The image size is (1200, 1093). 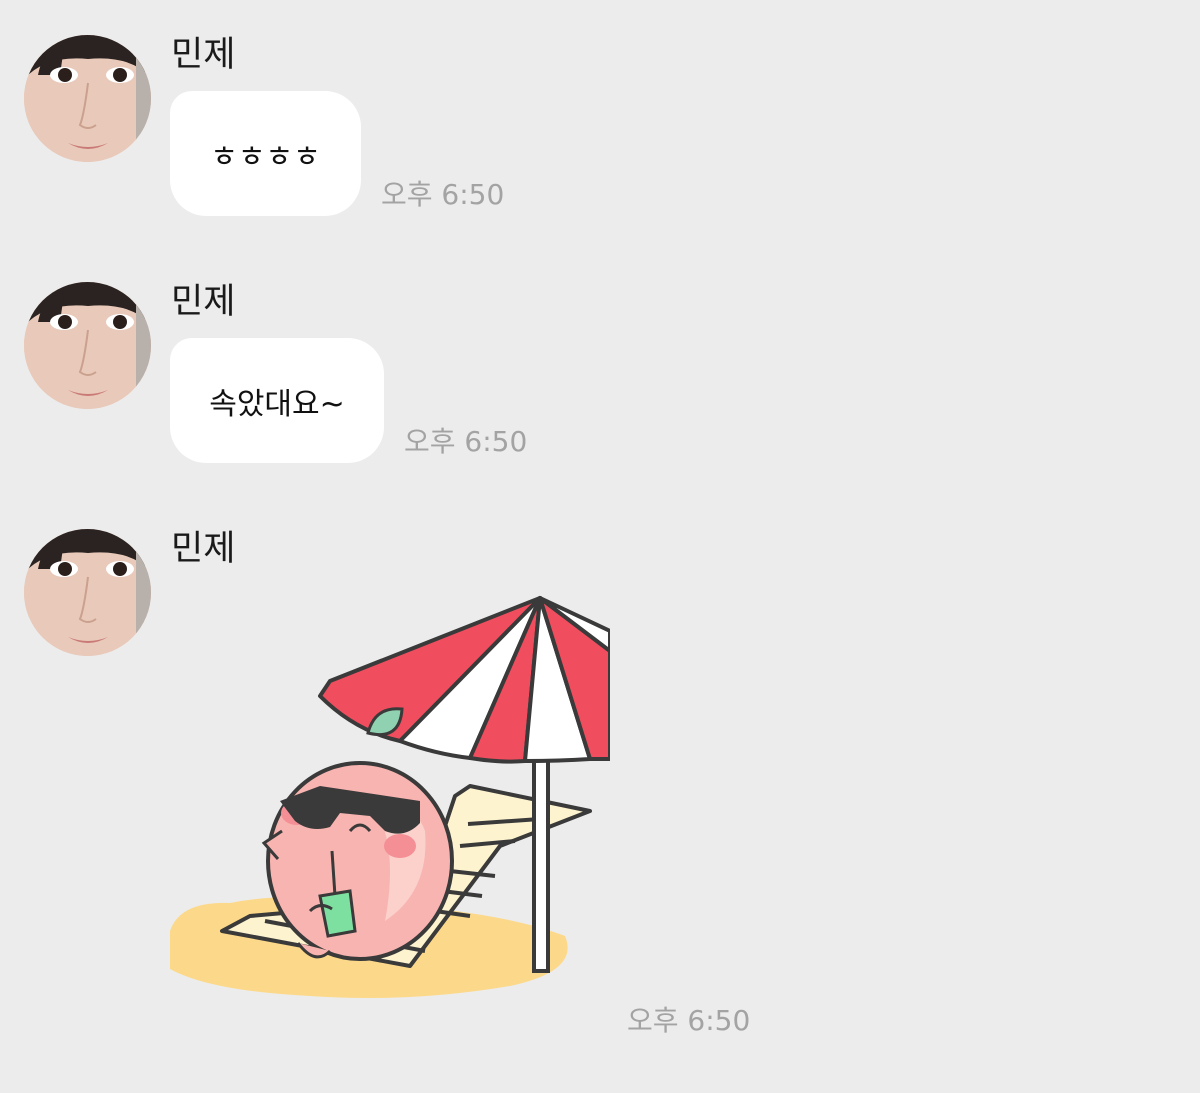 I want to click on message-bubble: 속았대요~, so click(x=277, y=400).